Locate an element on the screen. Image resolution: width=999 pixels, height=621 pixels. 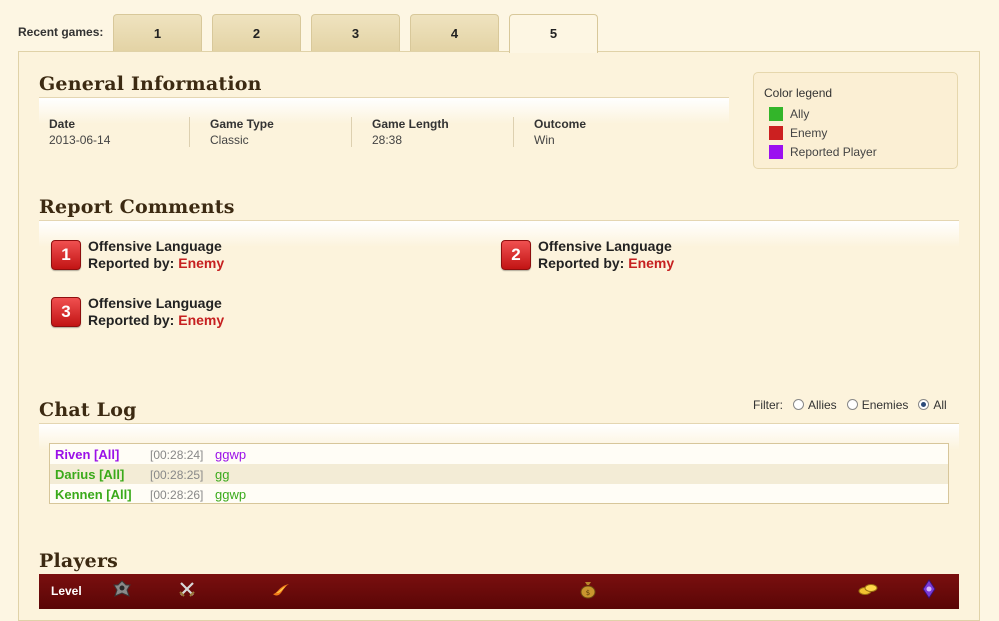
filter-allies-radio is located at coordinates (798, 404).